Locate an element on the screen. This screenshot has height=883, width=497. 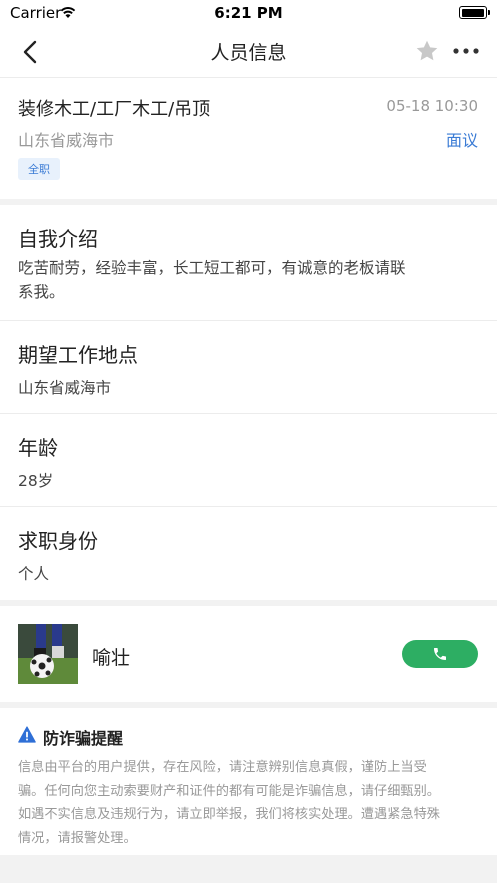
more-icon is located at coordinates (466, 51).